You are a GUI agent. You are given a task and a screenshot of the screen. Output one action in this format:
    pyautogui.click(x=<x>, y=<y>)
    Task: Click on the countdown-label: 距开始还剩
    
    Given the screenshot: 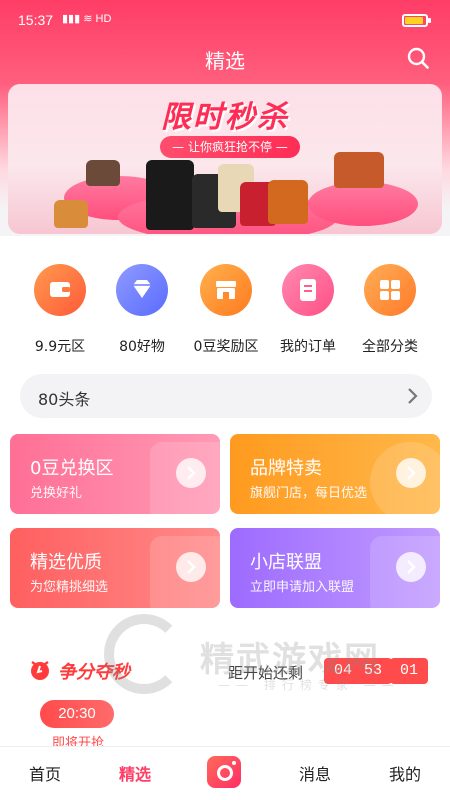 What is the action you would take?
    pyautogui.click(x=266, y=673)
    